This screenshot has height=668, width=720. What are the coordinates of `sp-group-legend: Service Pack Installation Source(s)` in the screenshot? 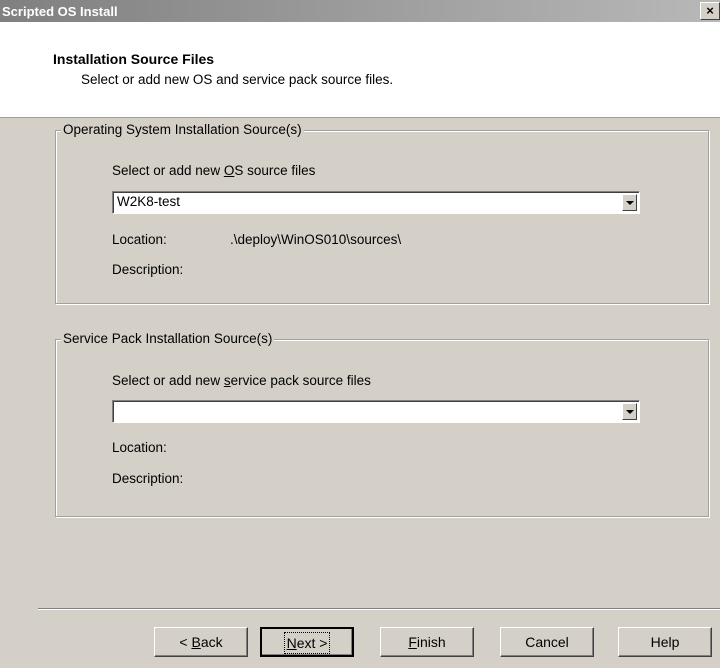 It's located at (168, 338).